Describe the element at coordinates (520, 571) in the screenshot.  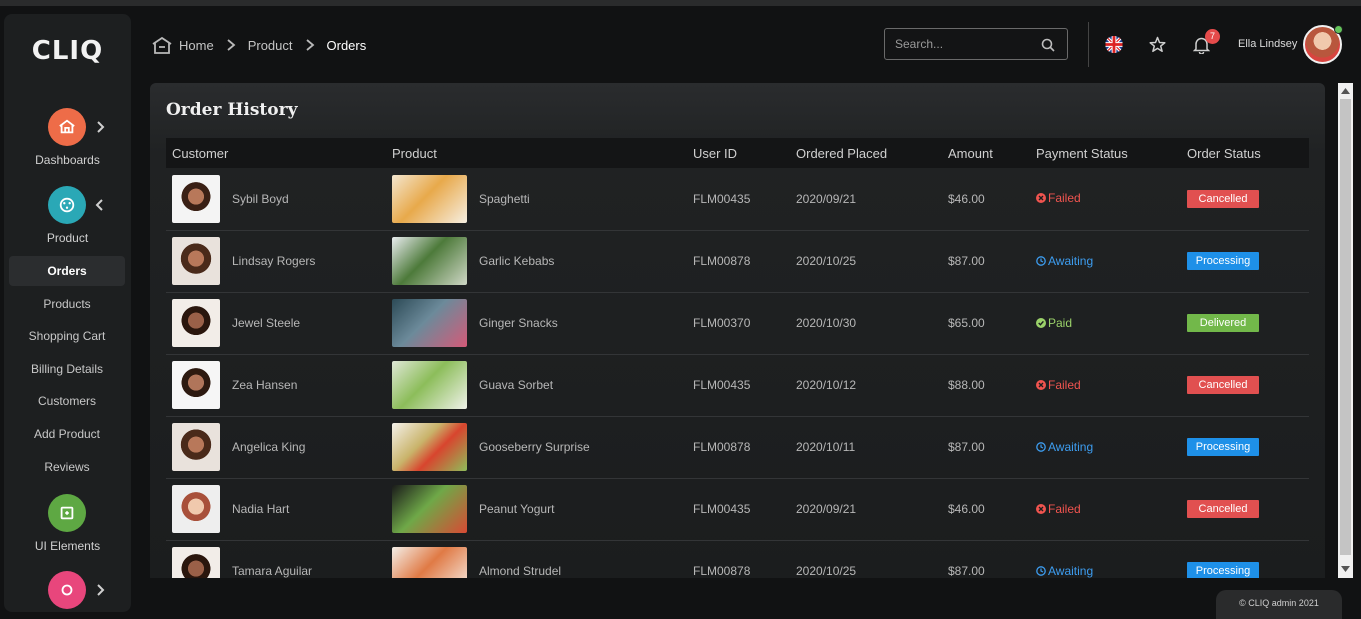
I see `product-name: Almond Strudel` at that location.